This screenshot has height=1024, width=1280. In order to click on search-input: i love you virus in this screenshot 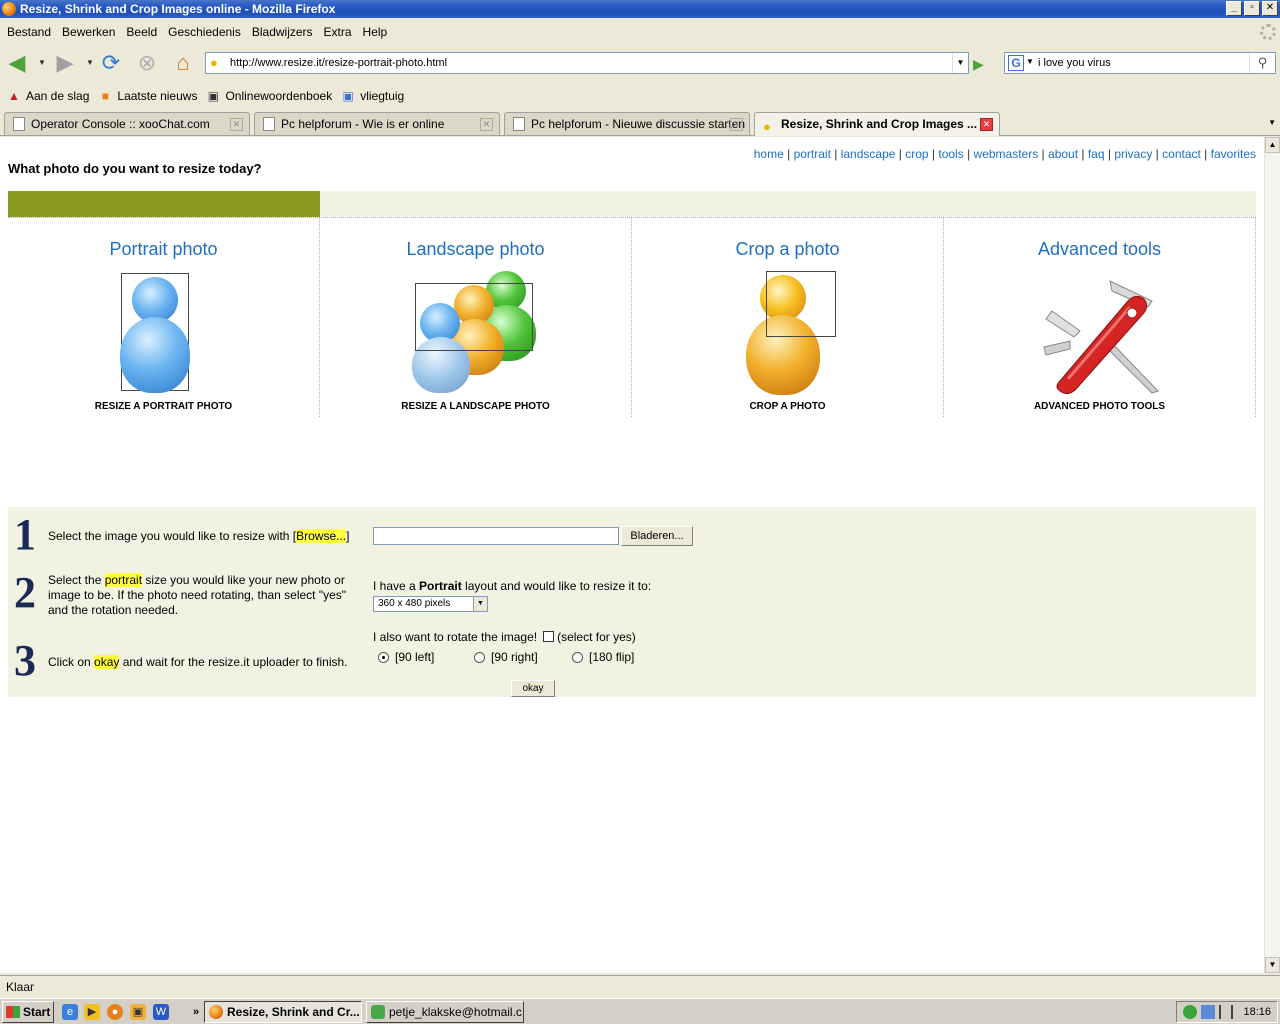, I will do `click(1074, 63)`.